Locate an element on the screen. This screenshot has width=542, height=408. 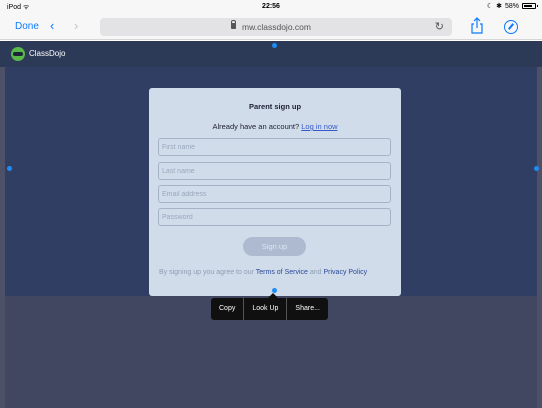
selection-handle-right is located at coordinates (536, 168).